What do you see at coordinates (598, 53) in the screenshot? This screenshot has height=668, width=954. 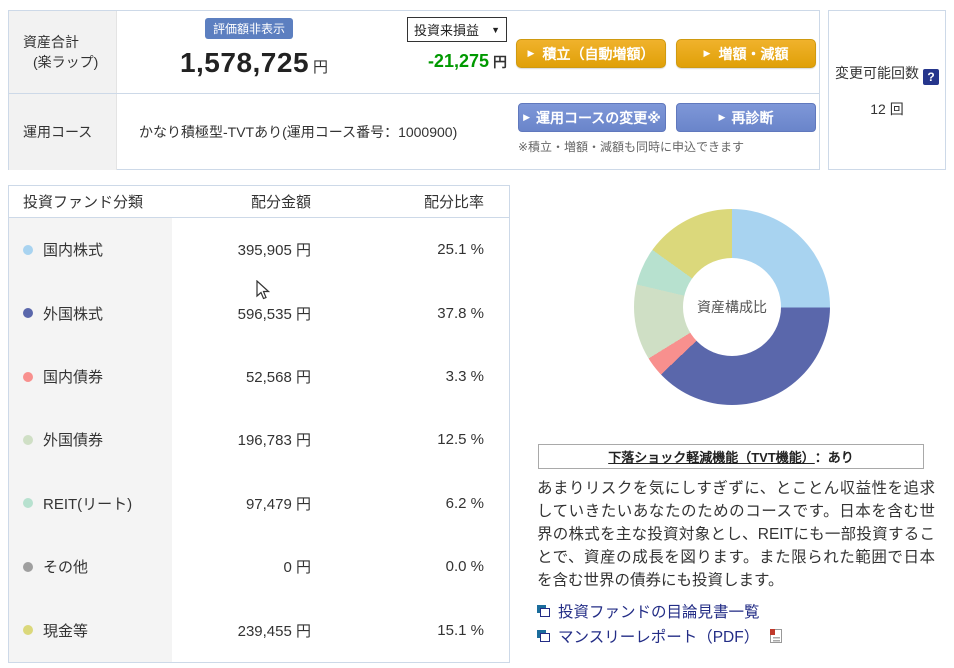 I see `tsumitate-button-label: 積立（自動増額）` at bounding box center [598, 53].